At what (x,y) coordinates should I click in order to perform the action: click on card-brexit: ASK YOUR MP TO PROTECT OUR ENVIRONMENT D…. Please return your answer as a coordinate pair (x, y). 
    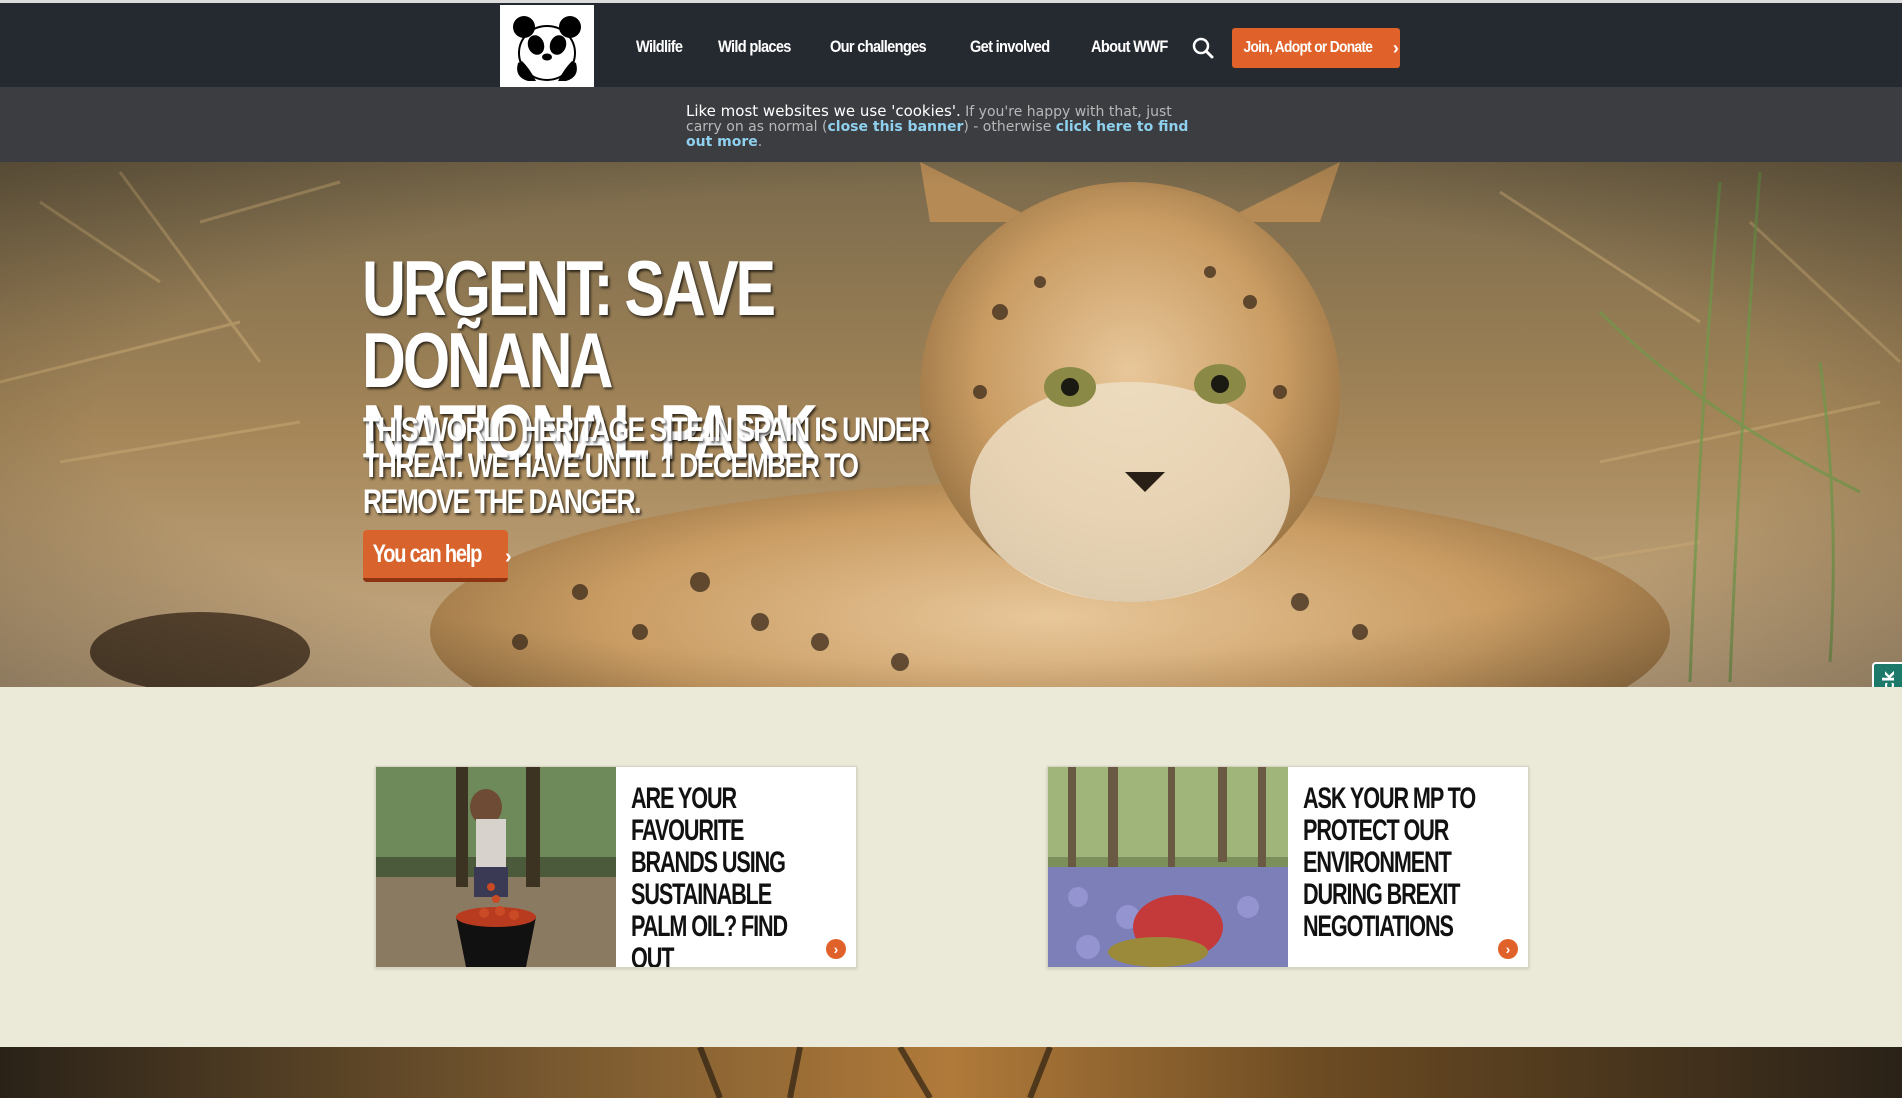
    Looking at the image, I should click on (1288, 867).